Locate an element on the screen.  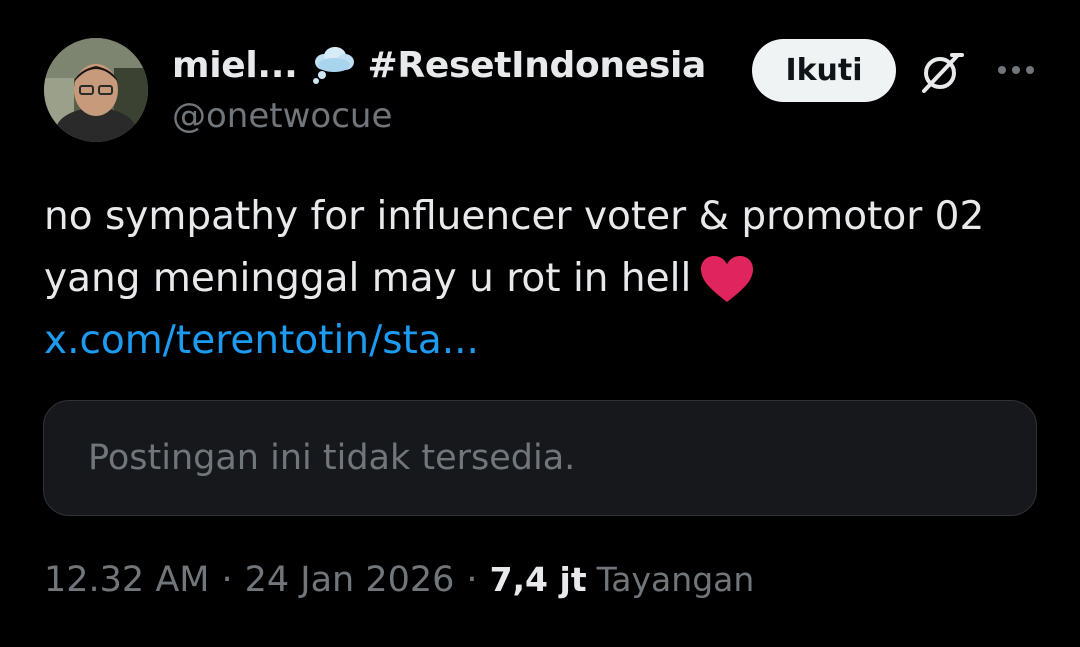
post-text-line-2-text: yang meninggal may u rot in hell is located at coordinates (368, 278).